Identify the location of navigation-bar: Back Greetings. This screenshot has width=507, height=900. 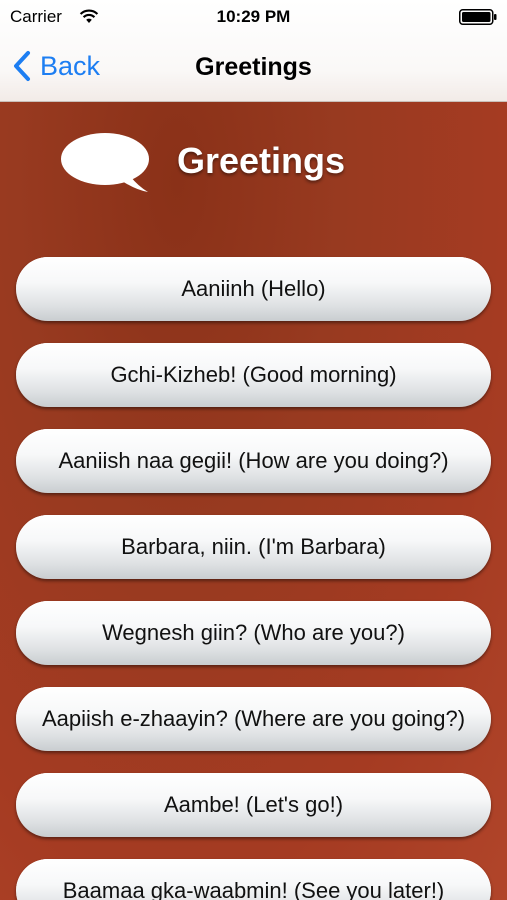
(253, 68).